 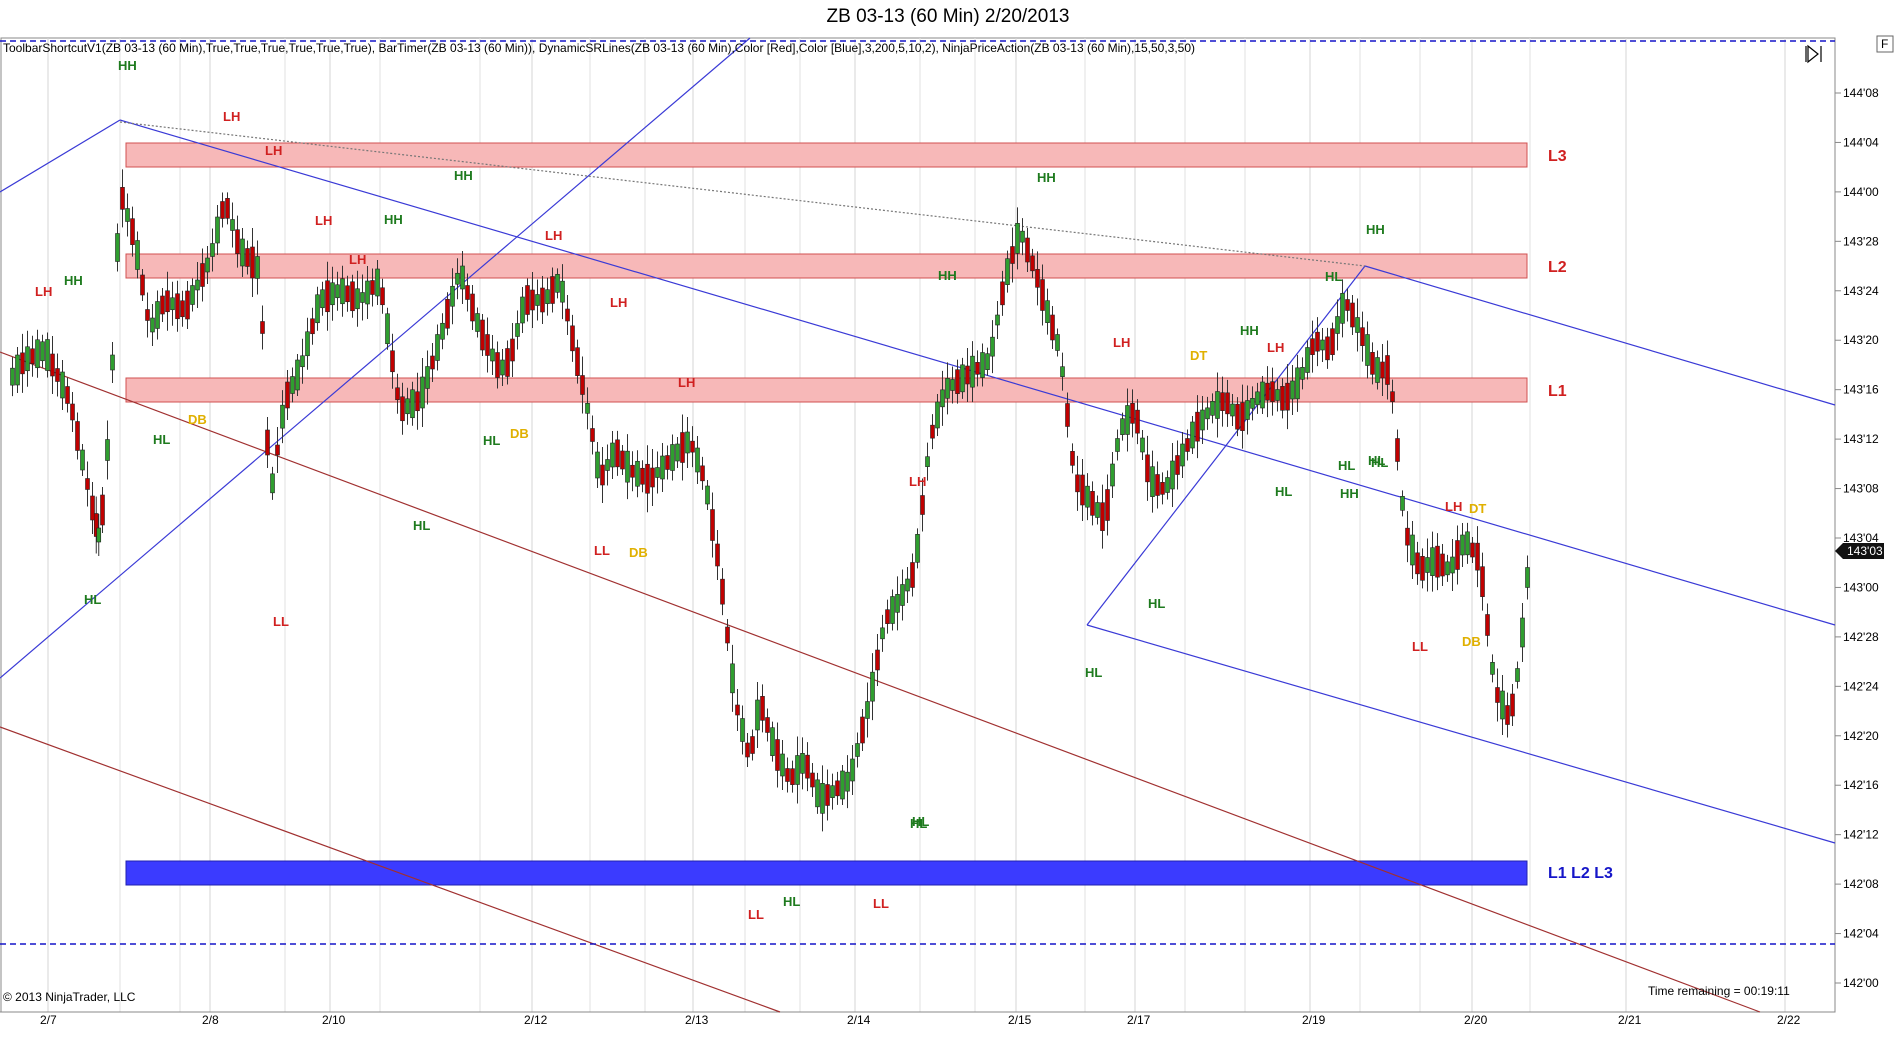 What do you see at coordinates (1861, 637) in the screenshot?
I see `price-tick-label: 142'28` at bounding box center [1861, 637].